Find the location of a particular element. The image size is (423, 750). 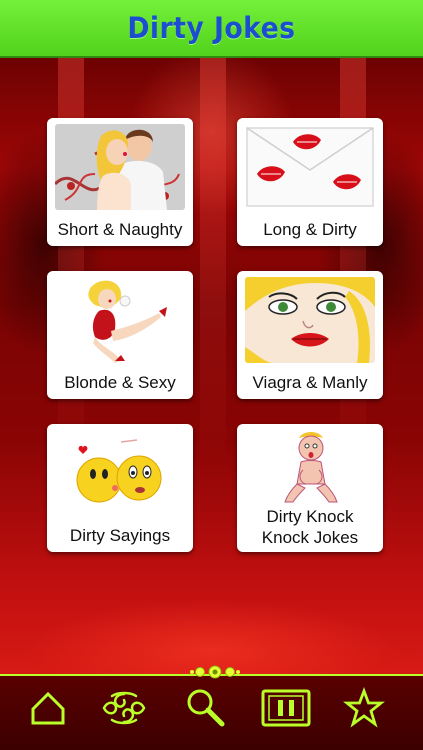

category-tile-short-naughty: Short & Naughty is located at coordinates (120, 182).